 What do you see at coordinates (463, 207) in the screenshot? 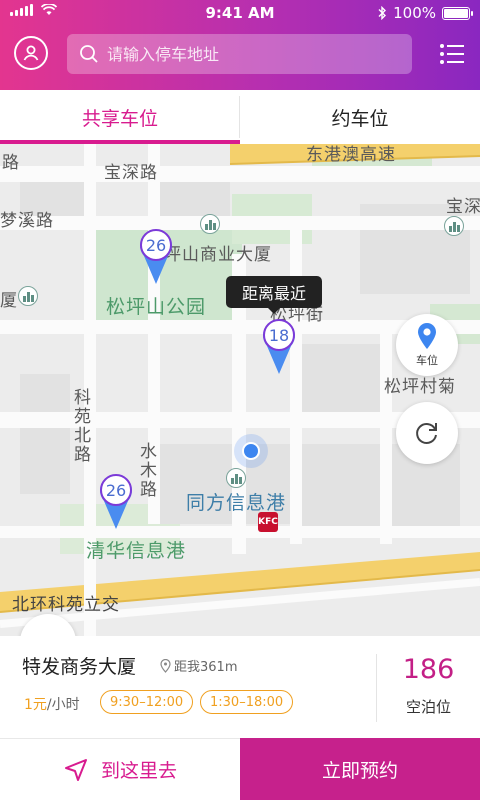
I see `map-label: 宝深` at bounding box center [463, 207].